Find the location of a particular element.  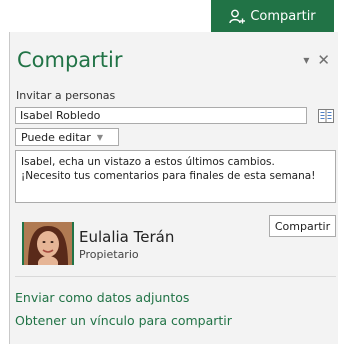

divider is located at coordinates (175, 276).